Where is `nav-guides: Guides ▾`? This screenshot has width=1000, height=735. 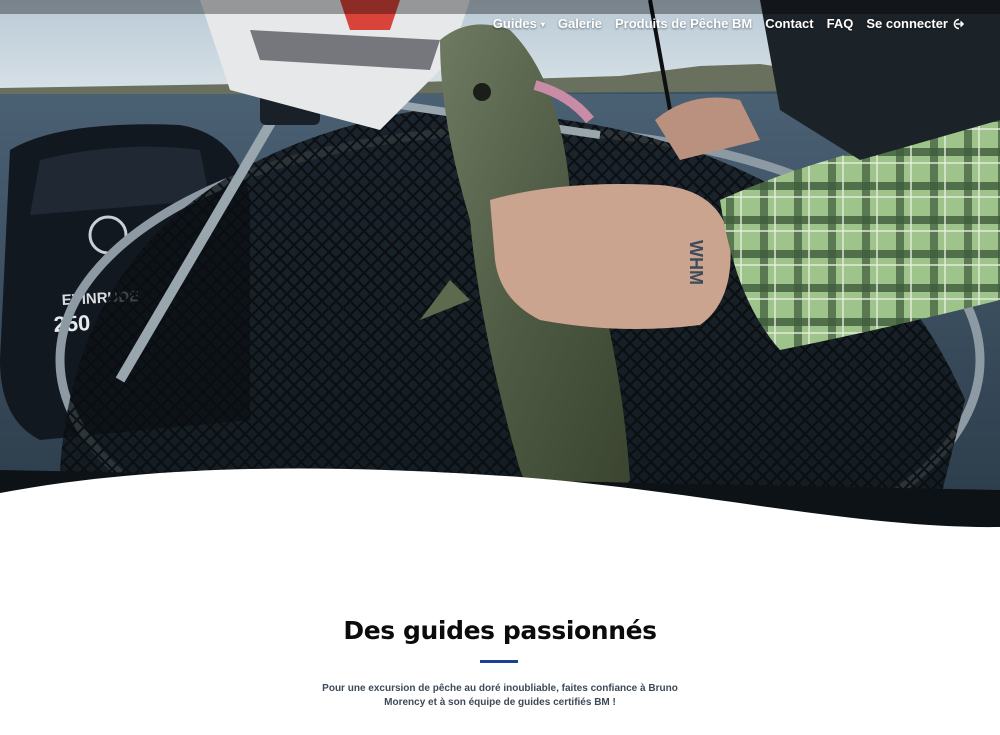 nav-guides: Guides ▾ is located at coordinates (519, 23).